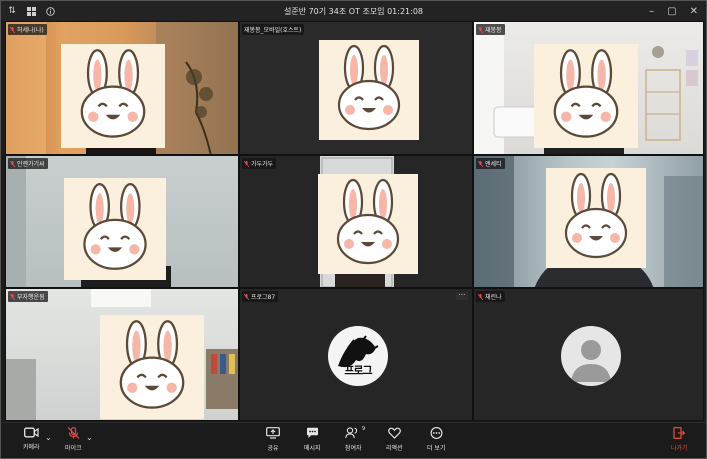 The width and height of the screenshot is (707, 459). I want to click on title-bar: ⇅ 설준반 70기 34조 OT 조모임 01:21:08 – ▢ ✕, so click(353, 11).